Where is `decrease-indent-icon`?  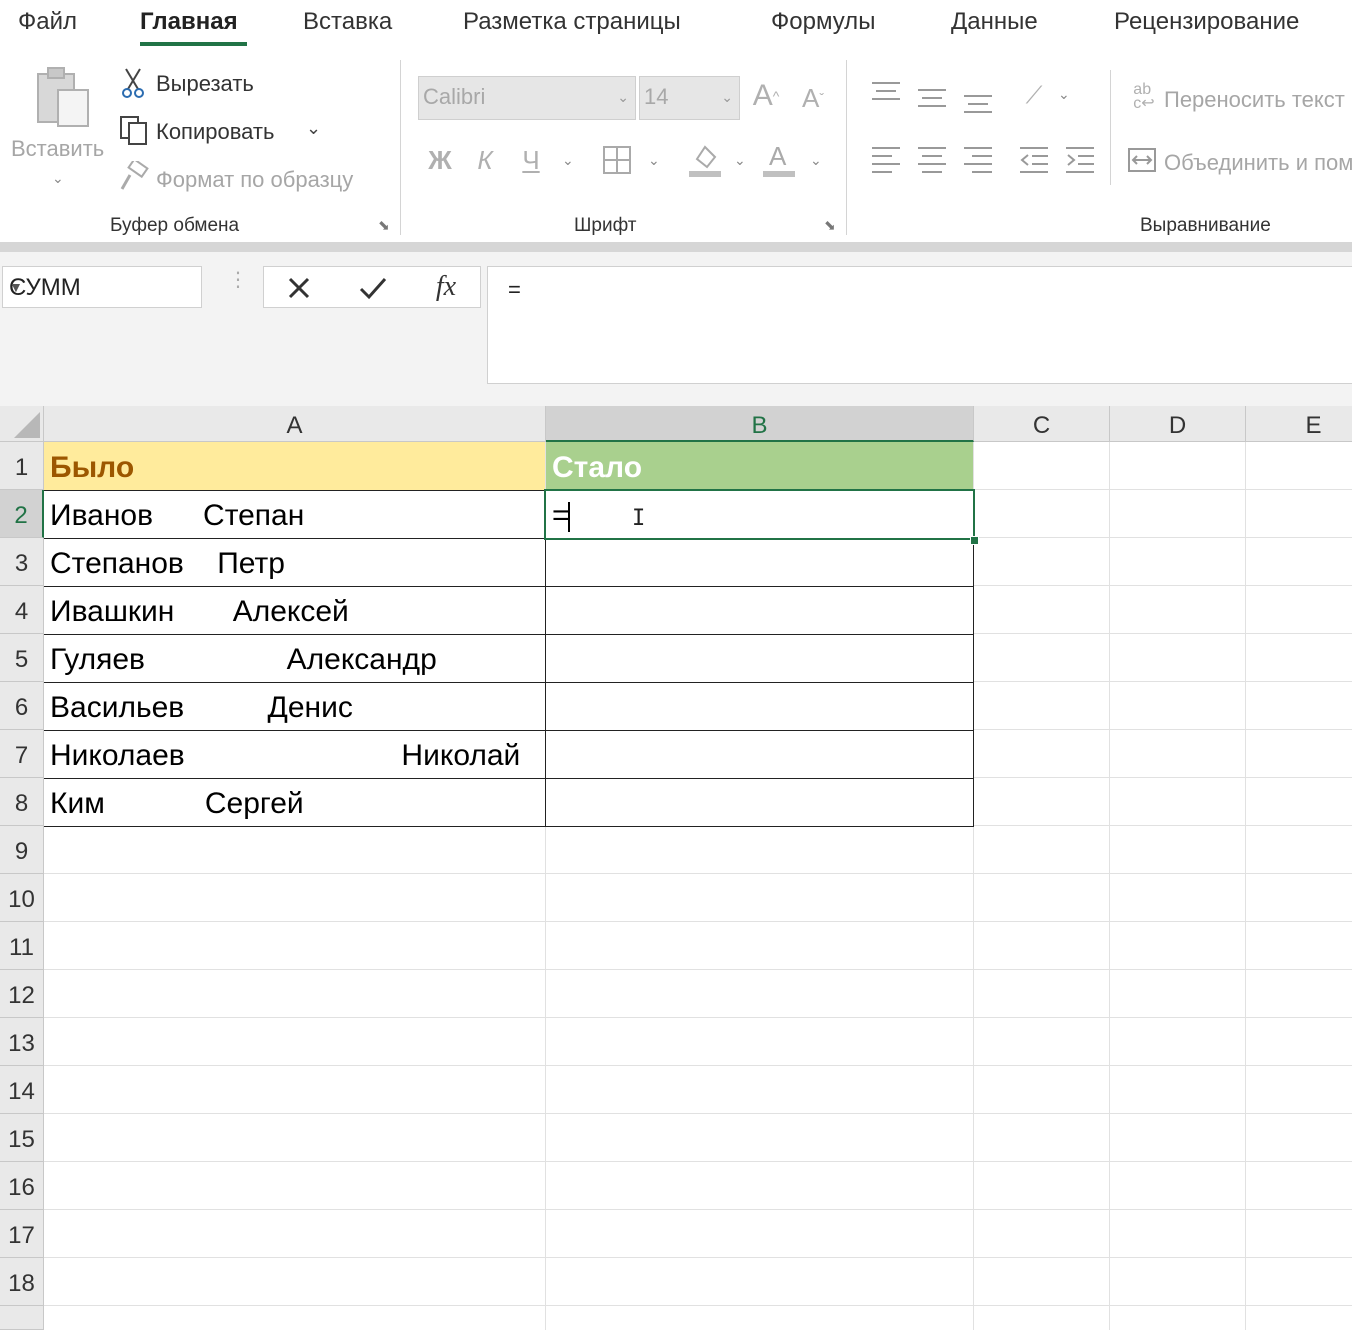 decrease-indent-icon is located at coordinates (1034, 159).